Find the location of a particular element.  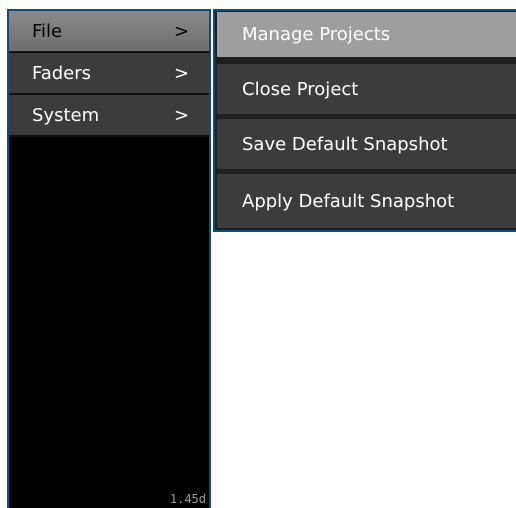

submenu-item-label: Save Default Snapshot is located at coordinates (345, 144).